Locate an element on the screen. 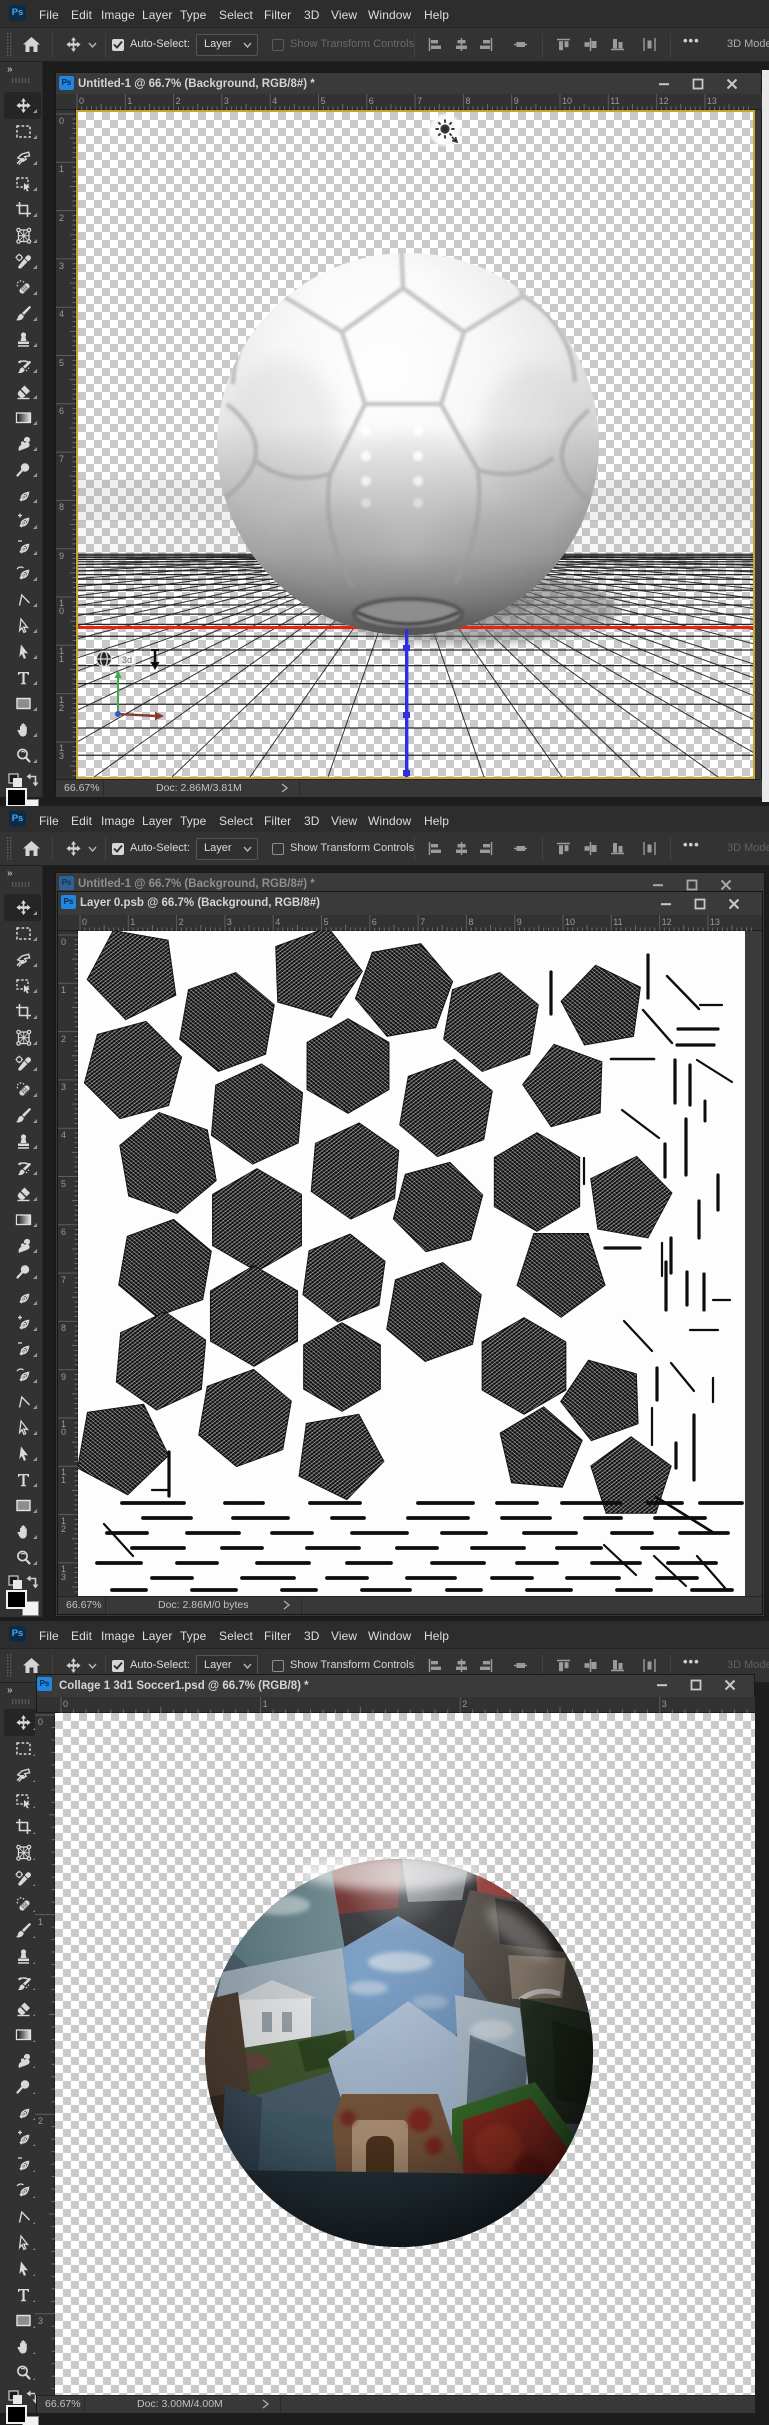 The width and height of the screenshot is (769, 2425). svg-text: 3d is located at coordinates (127, 660).